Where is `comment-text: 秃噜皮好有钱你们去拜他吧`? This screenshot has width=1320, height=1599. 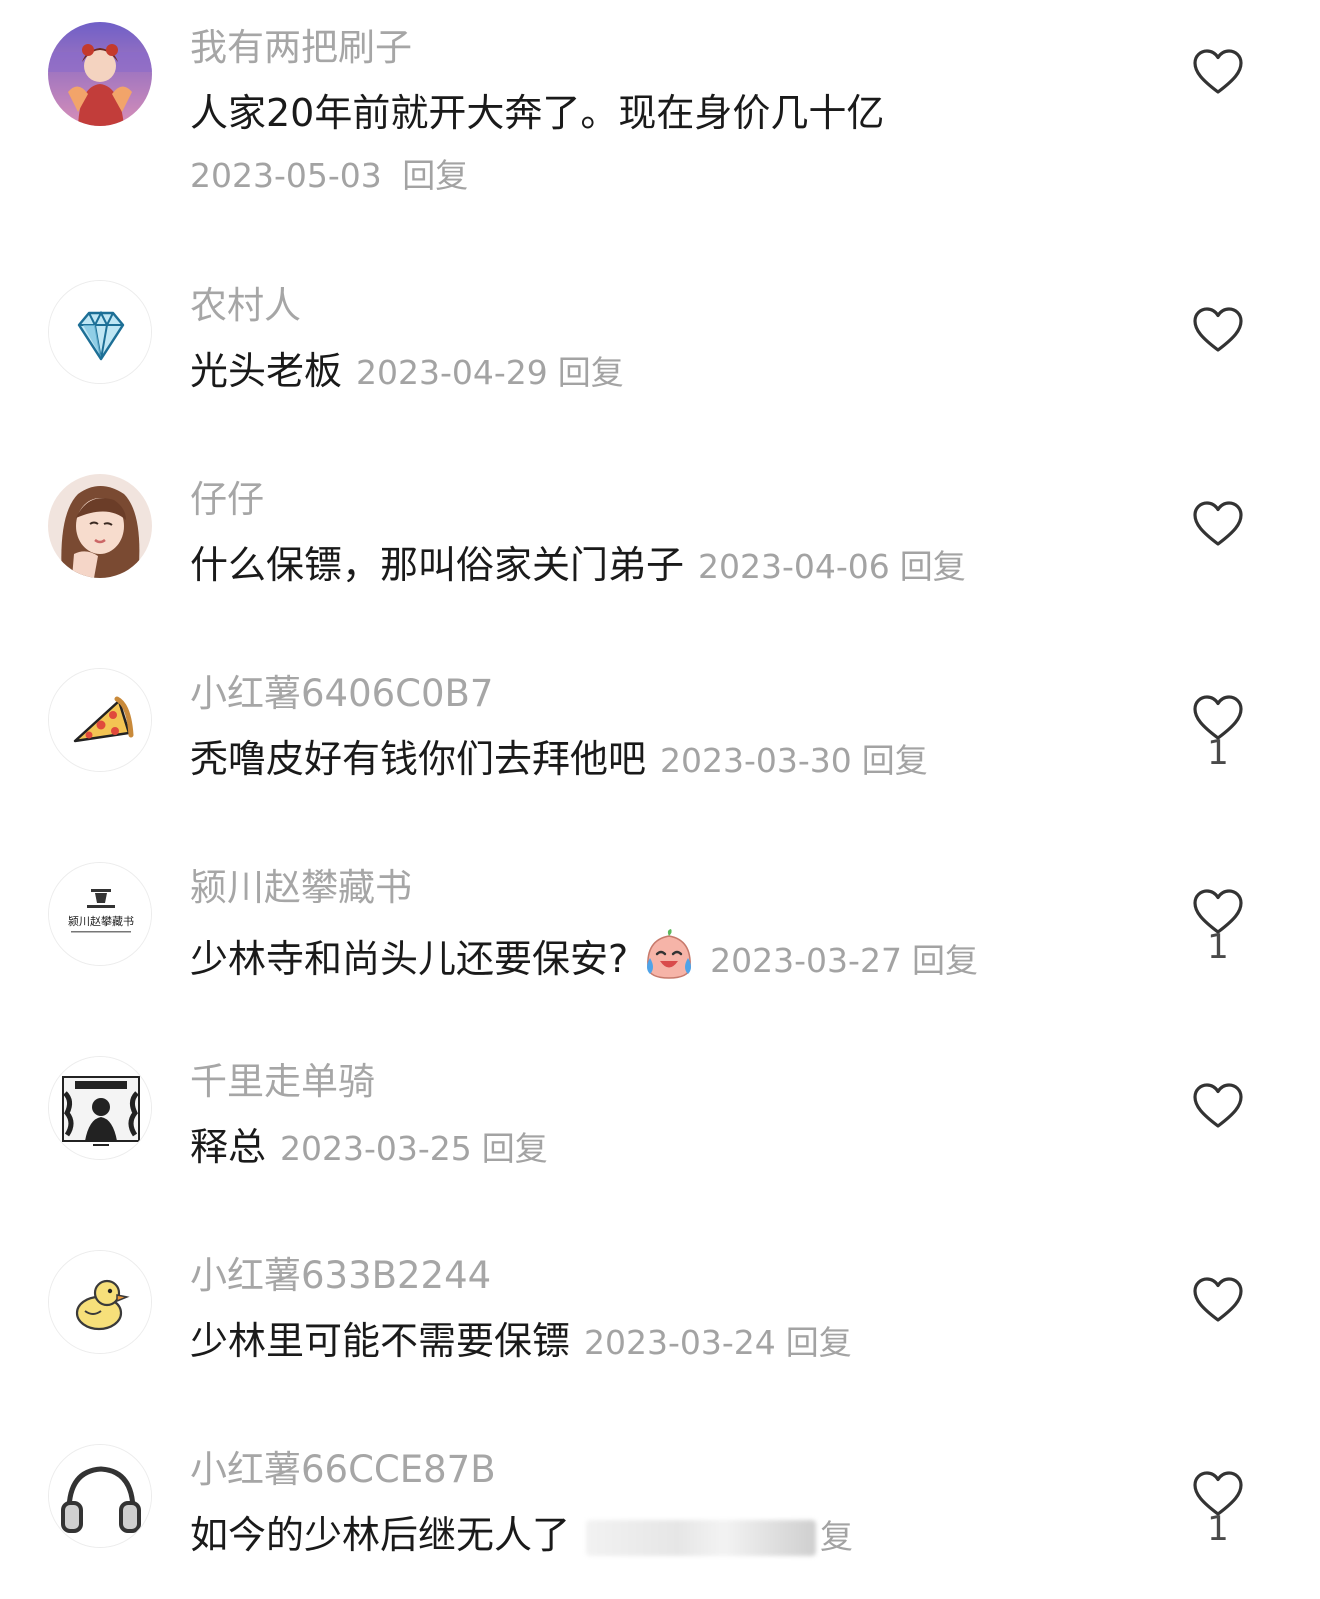
comment-text: 秃噜皮好有钱你们去拜他吧 is located at coordinates (418, 759).